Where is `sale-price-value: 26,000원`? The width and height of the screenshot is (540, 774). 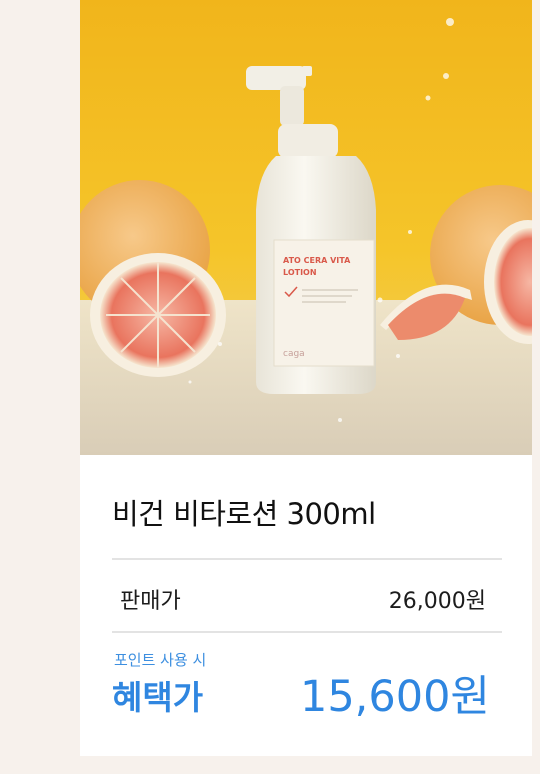 sale-price-value: 26,000원 is located at coordinates (437, 601).